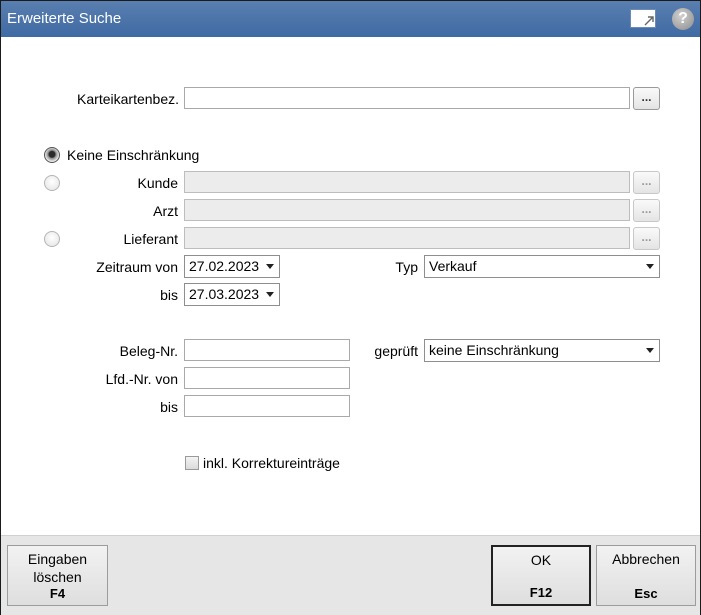  Describe the element at coordinates (224, 294) in the screenshot. I see `date-to-value: 27.03.2023` at that location.